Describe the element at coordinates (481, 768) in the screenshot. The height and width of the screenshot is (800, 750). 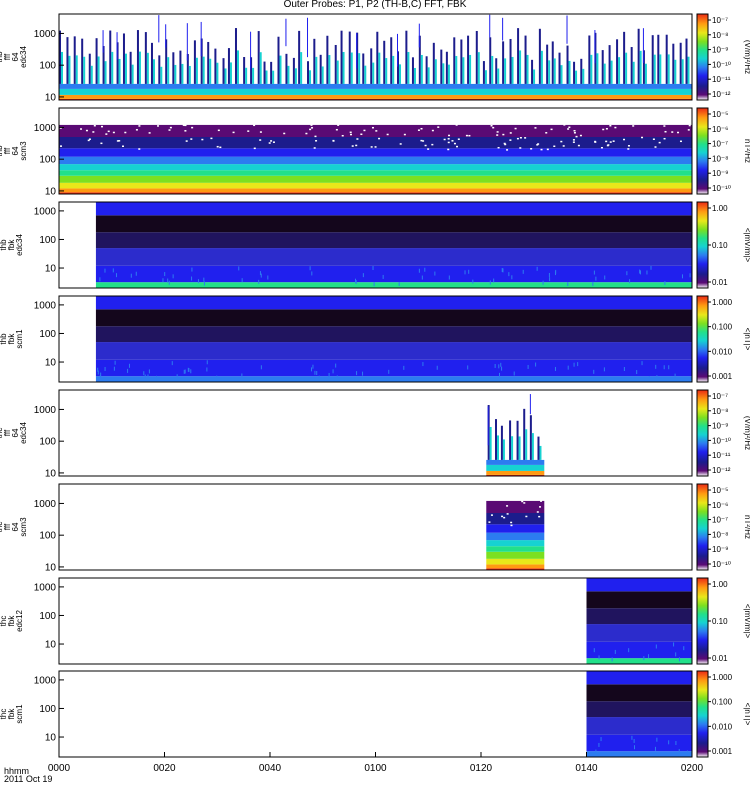
I see `x-tick-label: 0120` at that location.